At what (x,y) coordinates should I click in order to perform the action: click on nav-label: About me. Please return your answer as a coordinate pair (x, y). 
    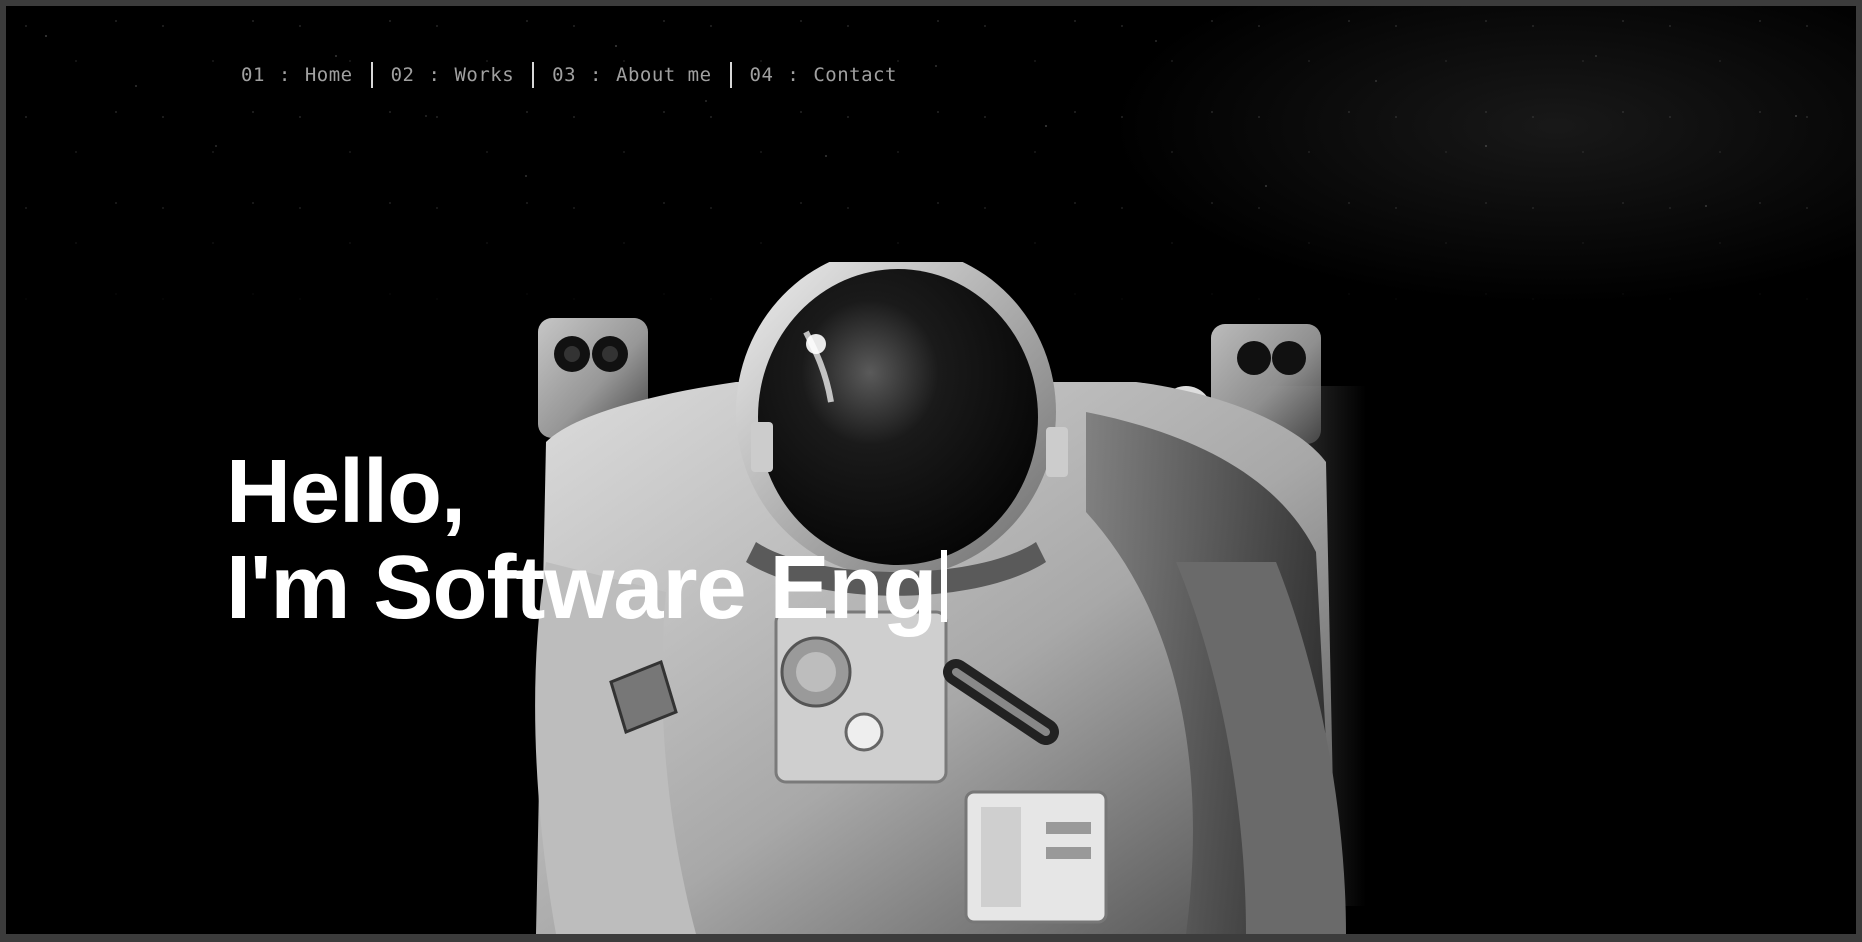
    Looking at the image, I should click on (664, 75).